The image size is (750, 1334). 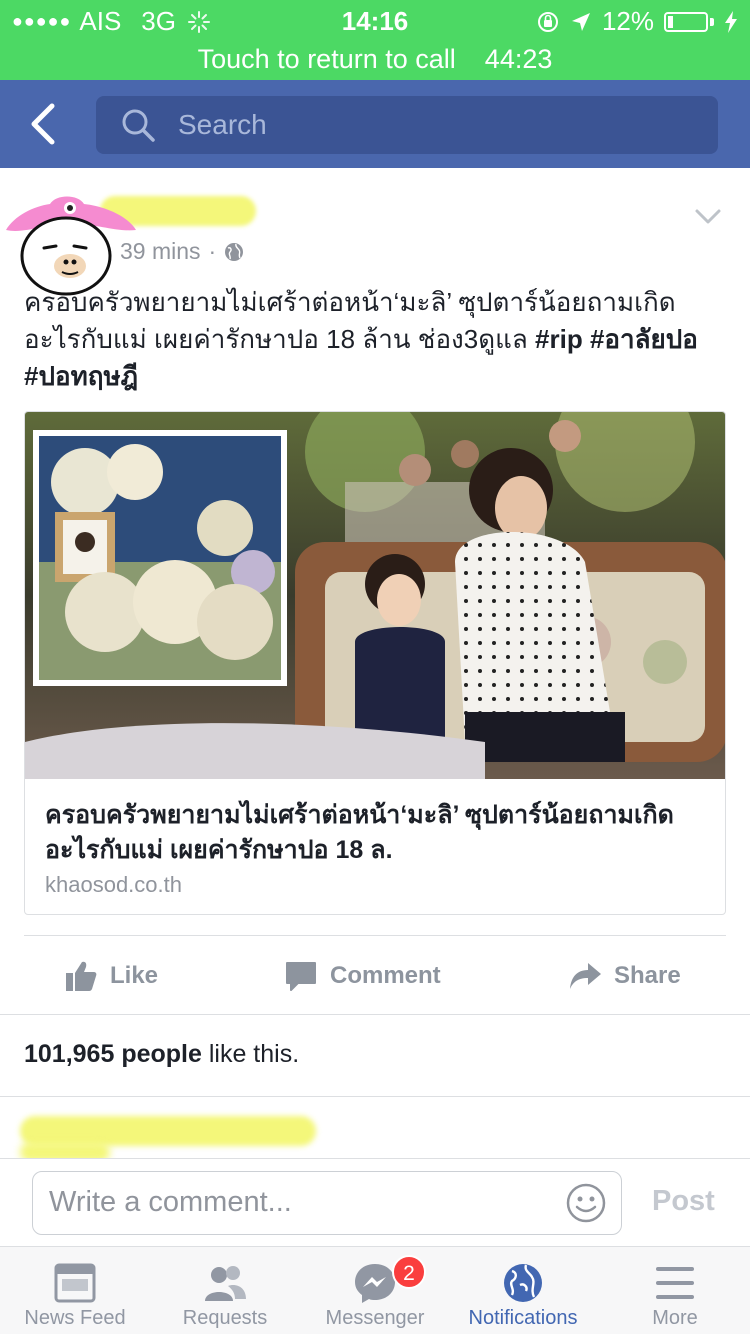 I want to click on emoji-smiley-icon, so click(x=586, y=1203).